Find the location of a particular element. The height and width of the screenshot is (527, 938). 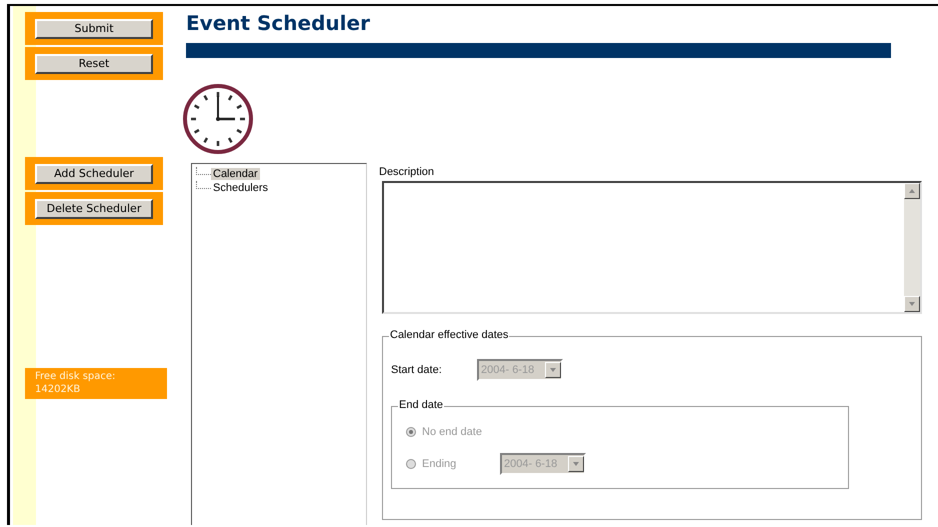

scheduler-button: Add Scheduler is located at coordinates (94, 174).